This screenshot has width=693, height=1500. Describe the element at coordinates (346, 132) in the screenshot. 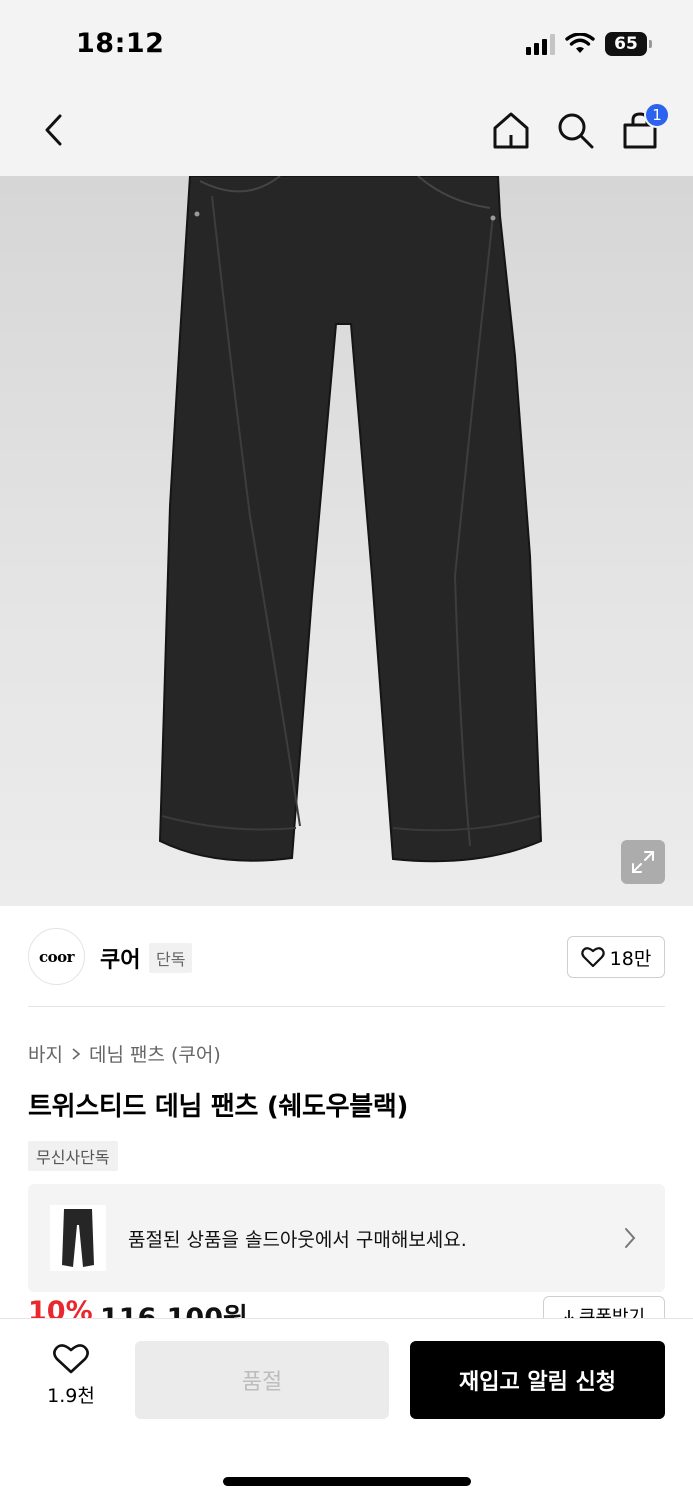

I see `nav-bar: 1` at that location.